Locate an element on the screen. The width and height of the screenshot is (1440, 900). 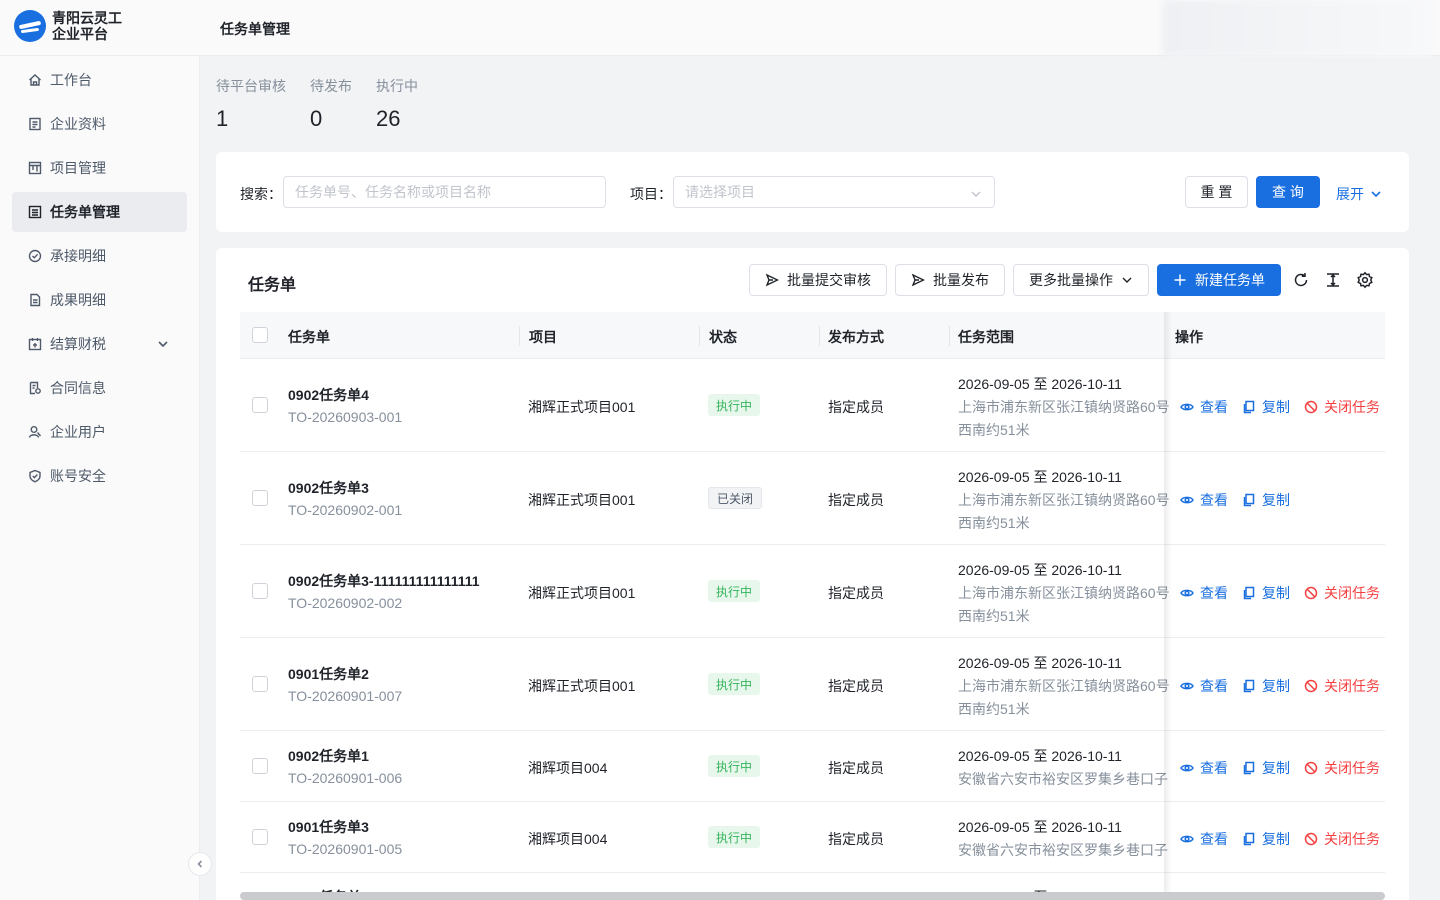
create-task-order-button: 新建任务单 is located at coordinates (1219, 280).